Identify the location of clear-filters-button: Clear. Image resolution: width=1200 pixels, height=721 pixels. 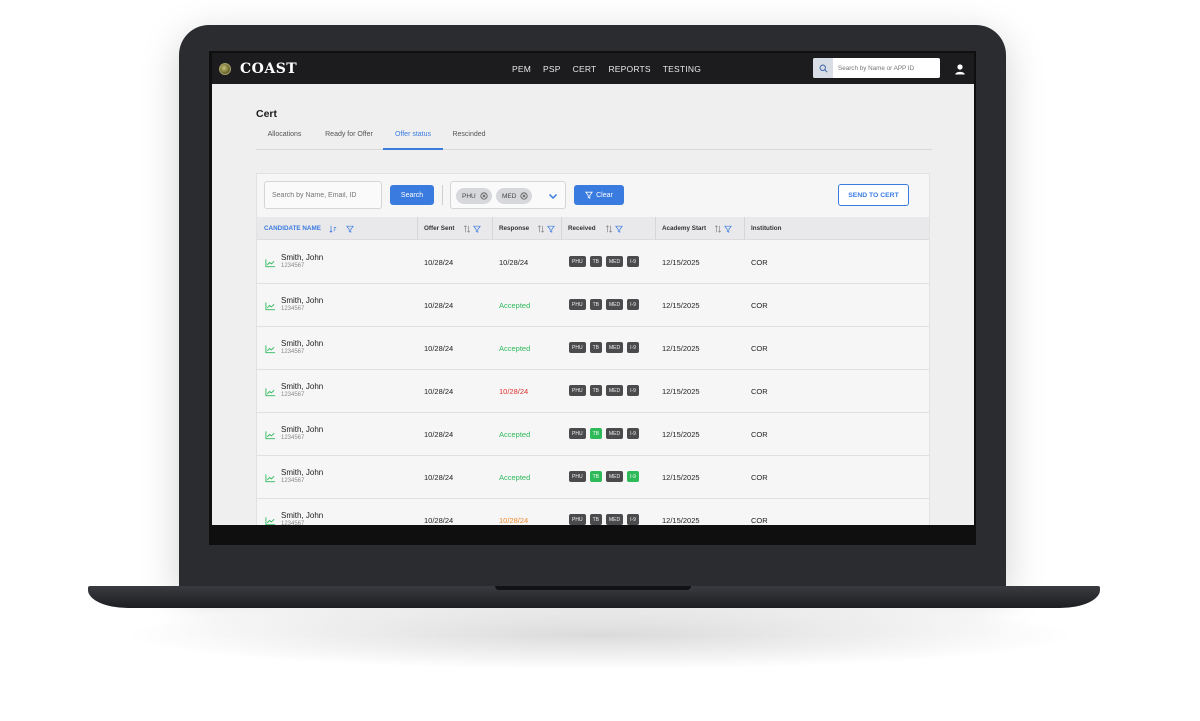
(599, 195).